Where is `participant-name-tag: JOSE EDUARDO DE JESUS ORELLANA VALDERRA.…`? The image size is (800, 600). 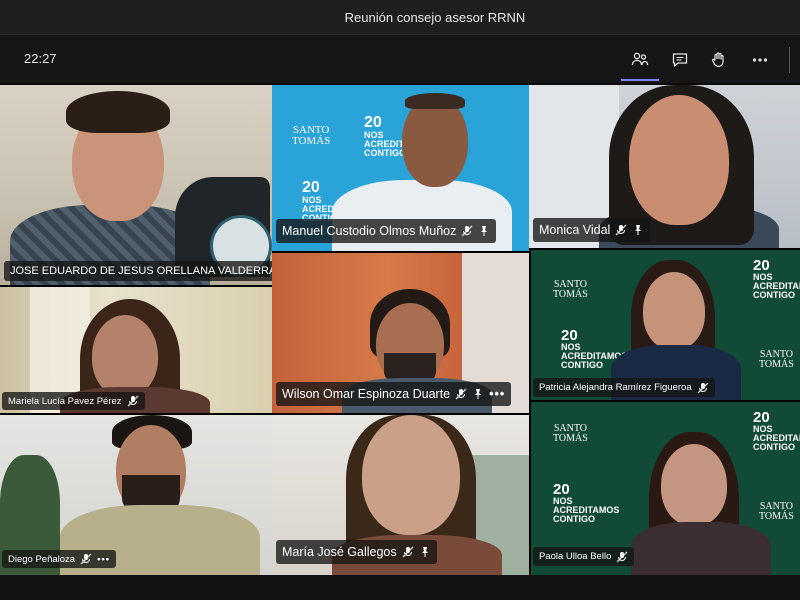
participant-name-tag: JOSE EDUARDO DE JESUS ORELLANA VALDERRA.… is located at coordinates (138, 271).